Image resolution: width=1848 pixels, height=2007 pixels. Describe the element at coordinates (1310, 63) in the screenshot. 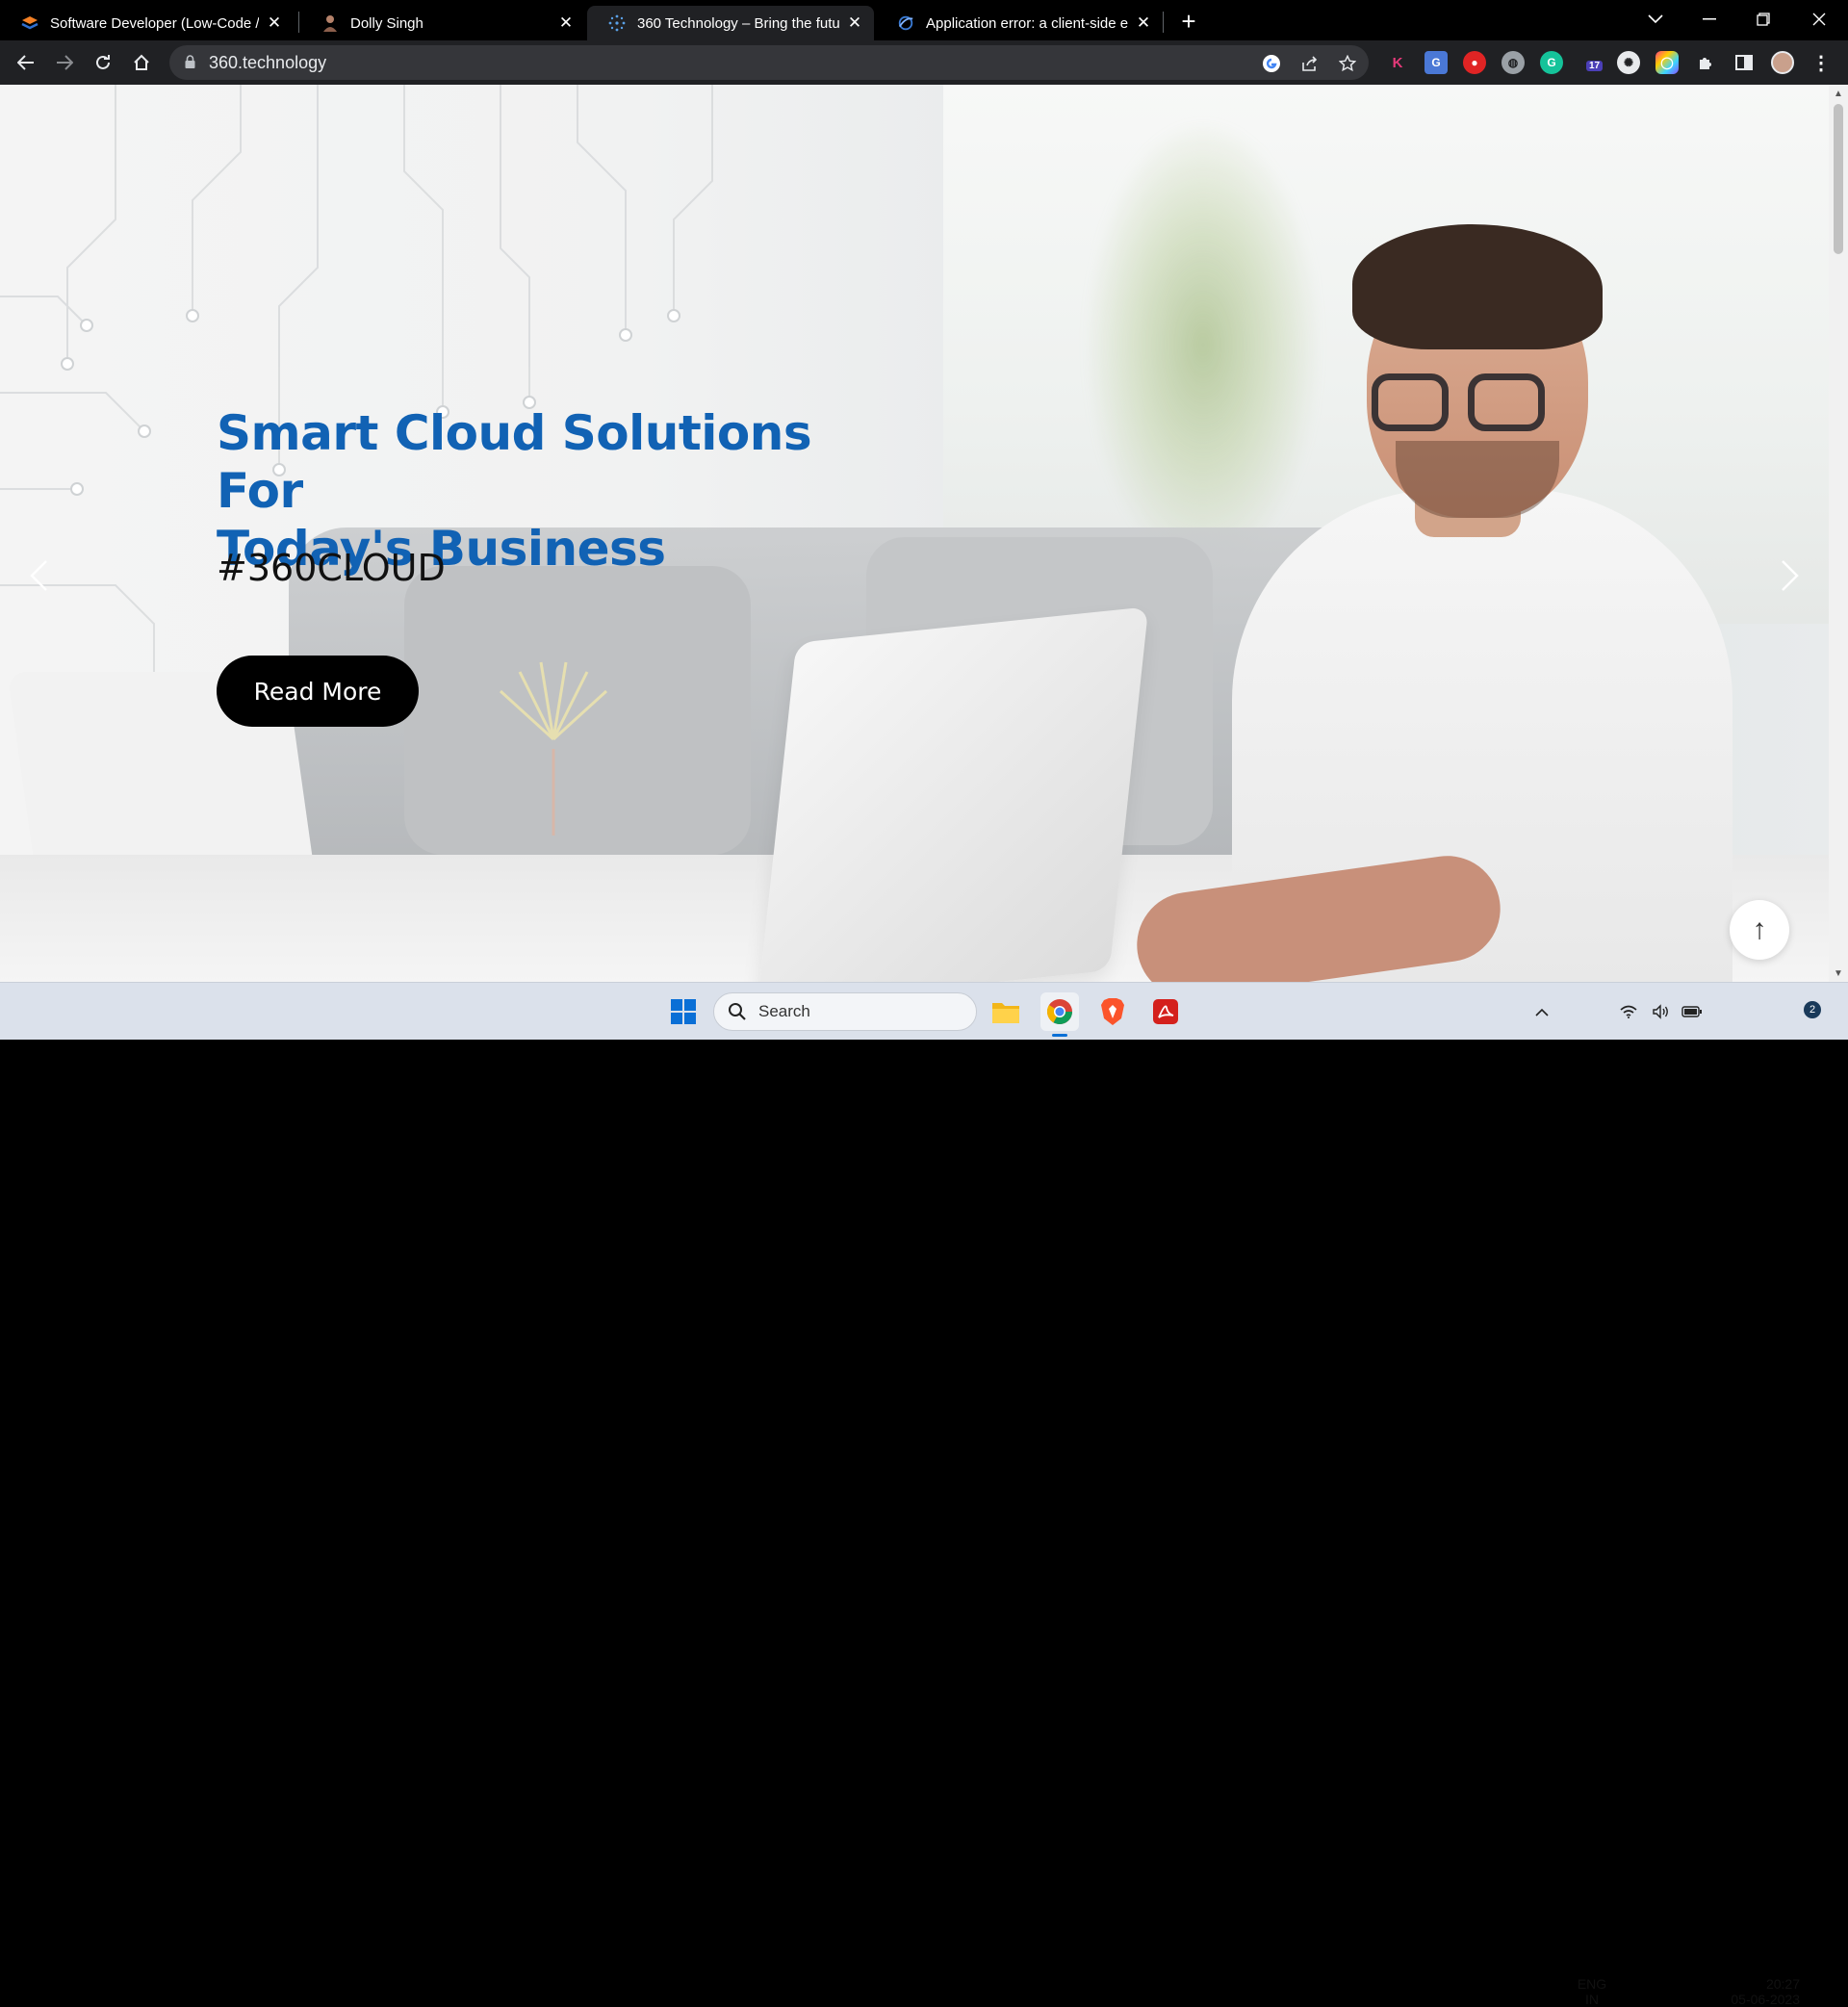

I see `share-icon` at that location.